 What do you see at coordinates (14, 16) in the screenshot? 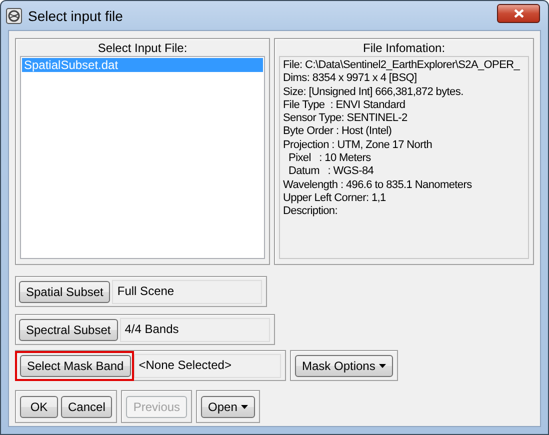
I see `app-icon` at bounding box center [14, 16].